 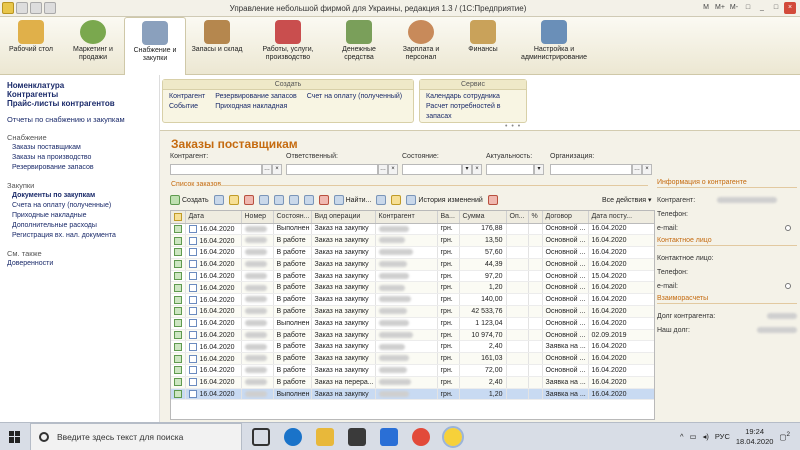 I want to click on refresh-icon, so click(x=263, y=200).